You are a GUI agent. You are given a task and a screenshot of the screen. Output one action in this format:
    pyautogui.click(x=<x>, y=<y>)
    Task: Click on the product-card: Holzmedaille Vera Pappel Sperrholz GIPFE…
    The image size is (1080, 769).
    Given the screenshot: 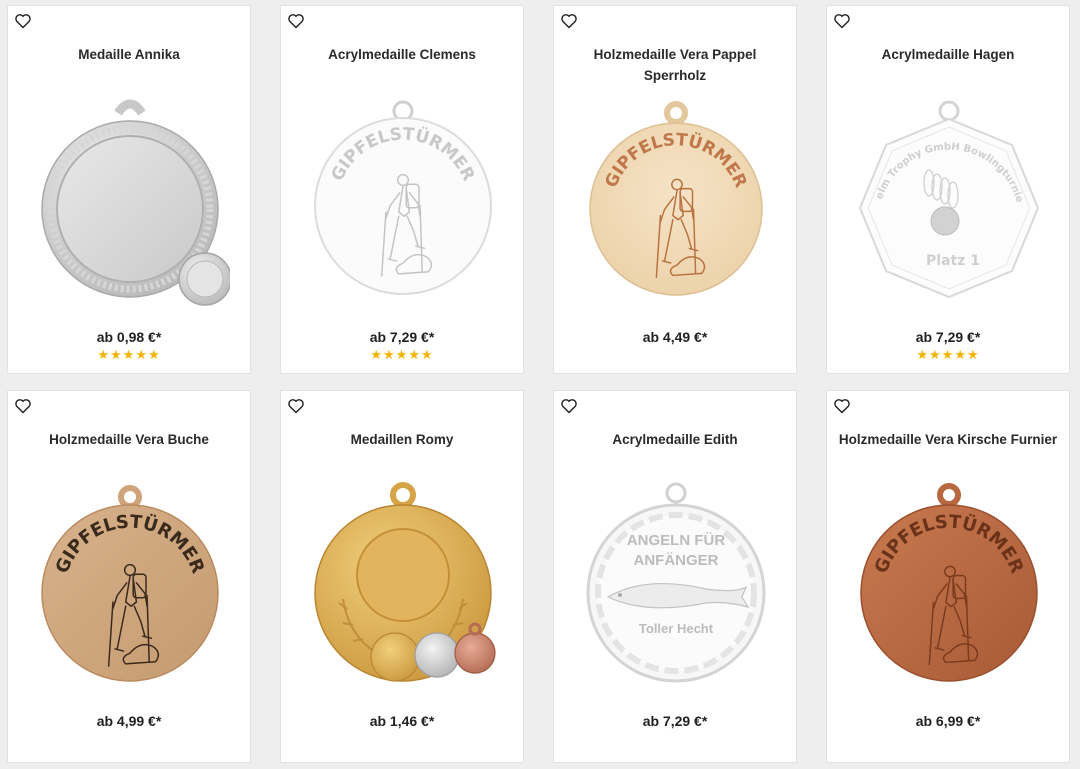 What is the action you would take?
    pyautogui.click(x=675, y=189)
    